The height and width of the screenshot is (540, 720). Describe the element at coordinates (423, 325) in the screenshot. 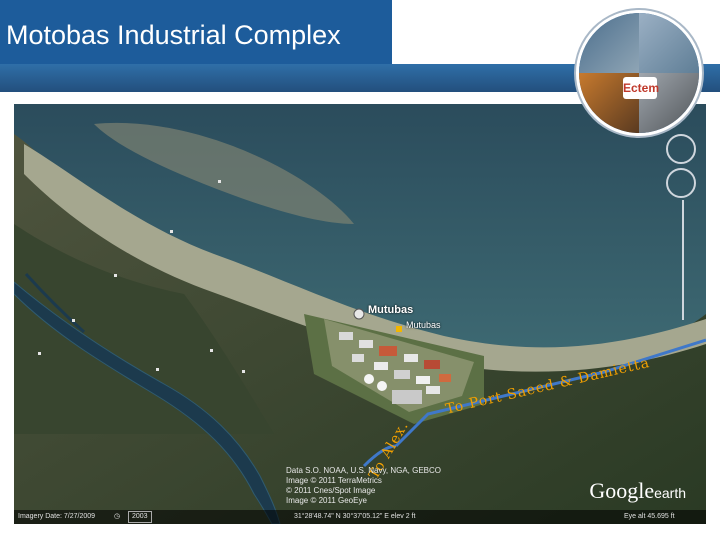

I see `place-sublabel: Mutubas` at that location.